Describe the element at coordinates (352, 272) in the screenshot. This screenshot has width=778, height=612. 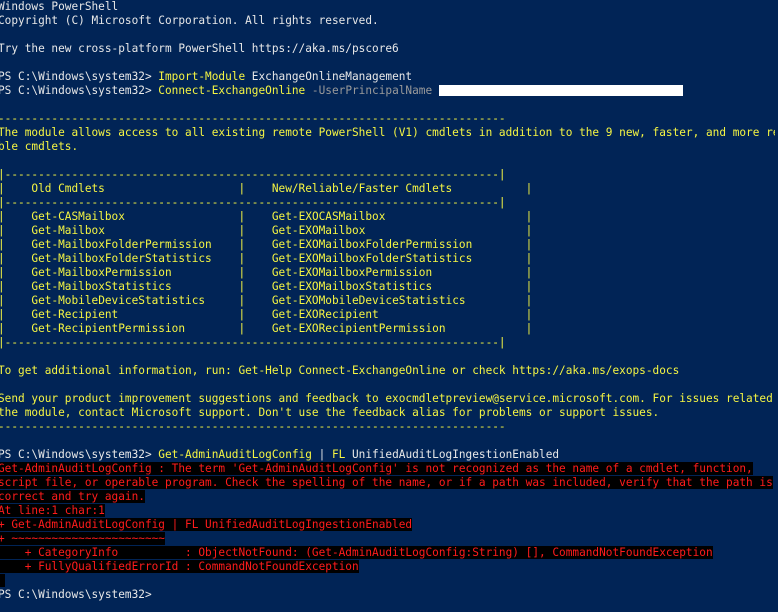
I see `new-cmdlet-cell: Get-EXOMailboxPermission` at that location.